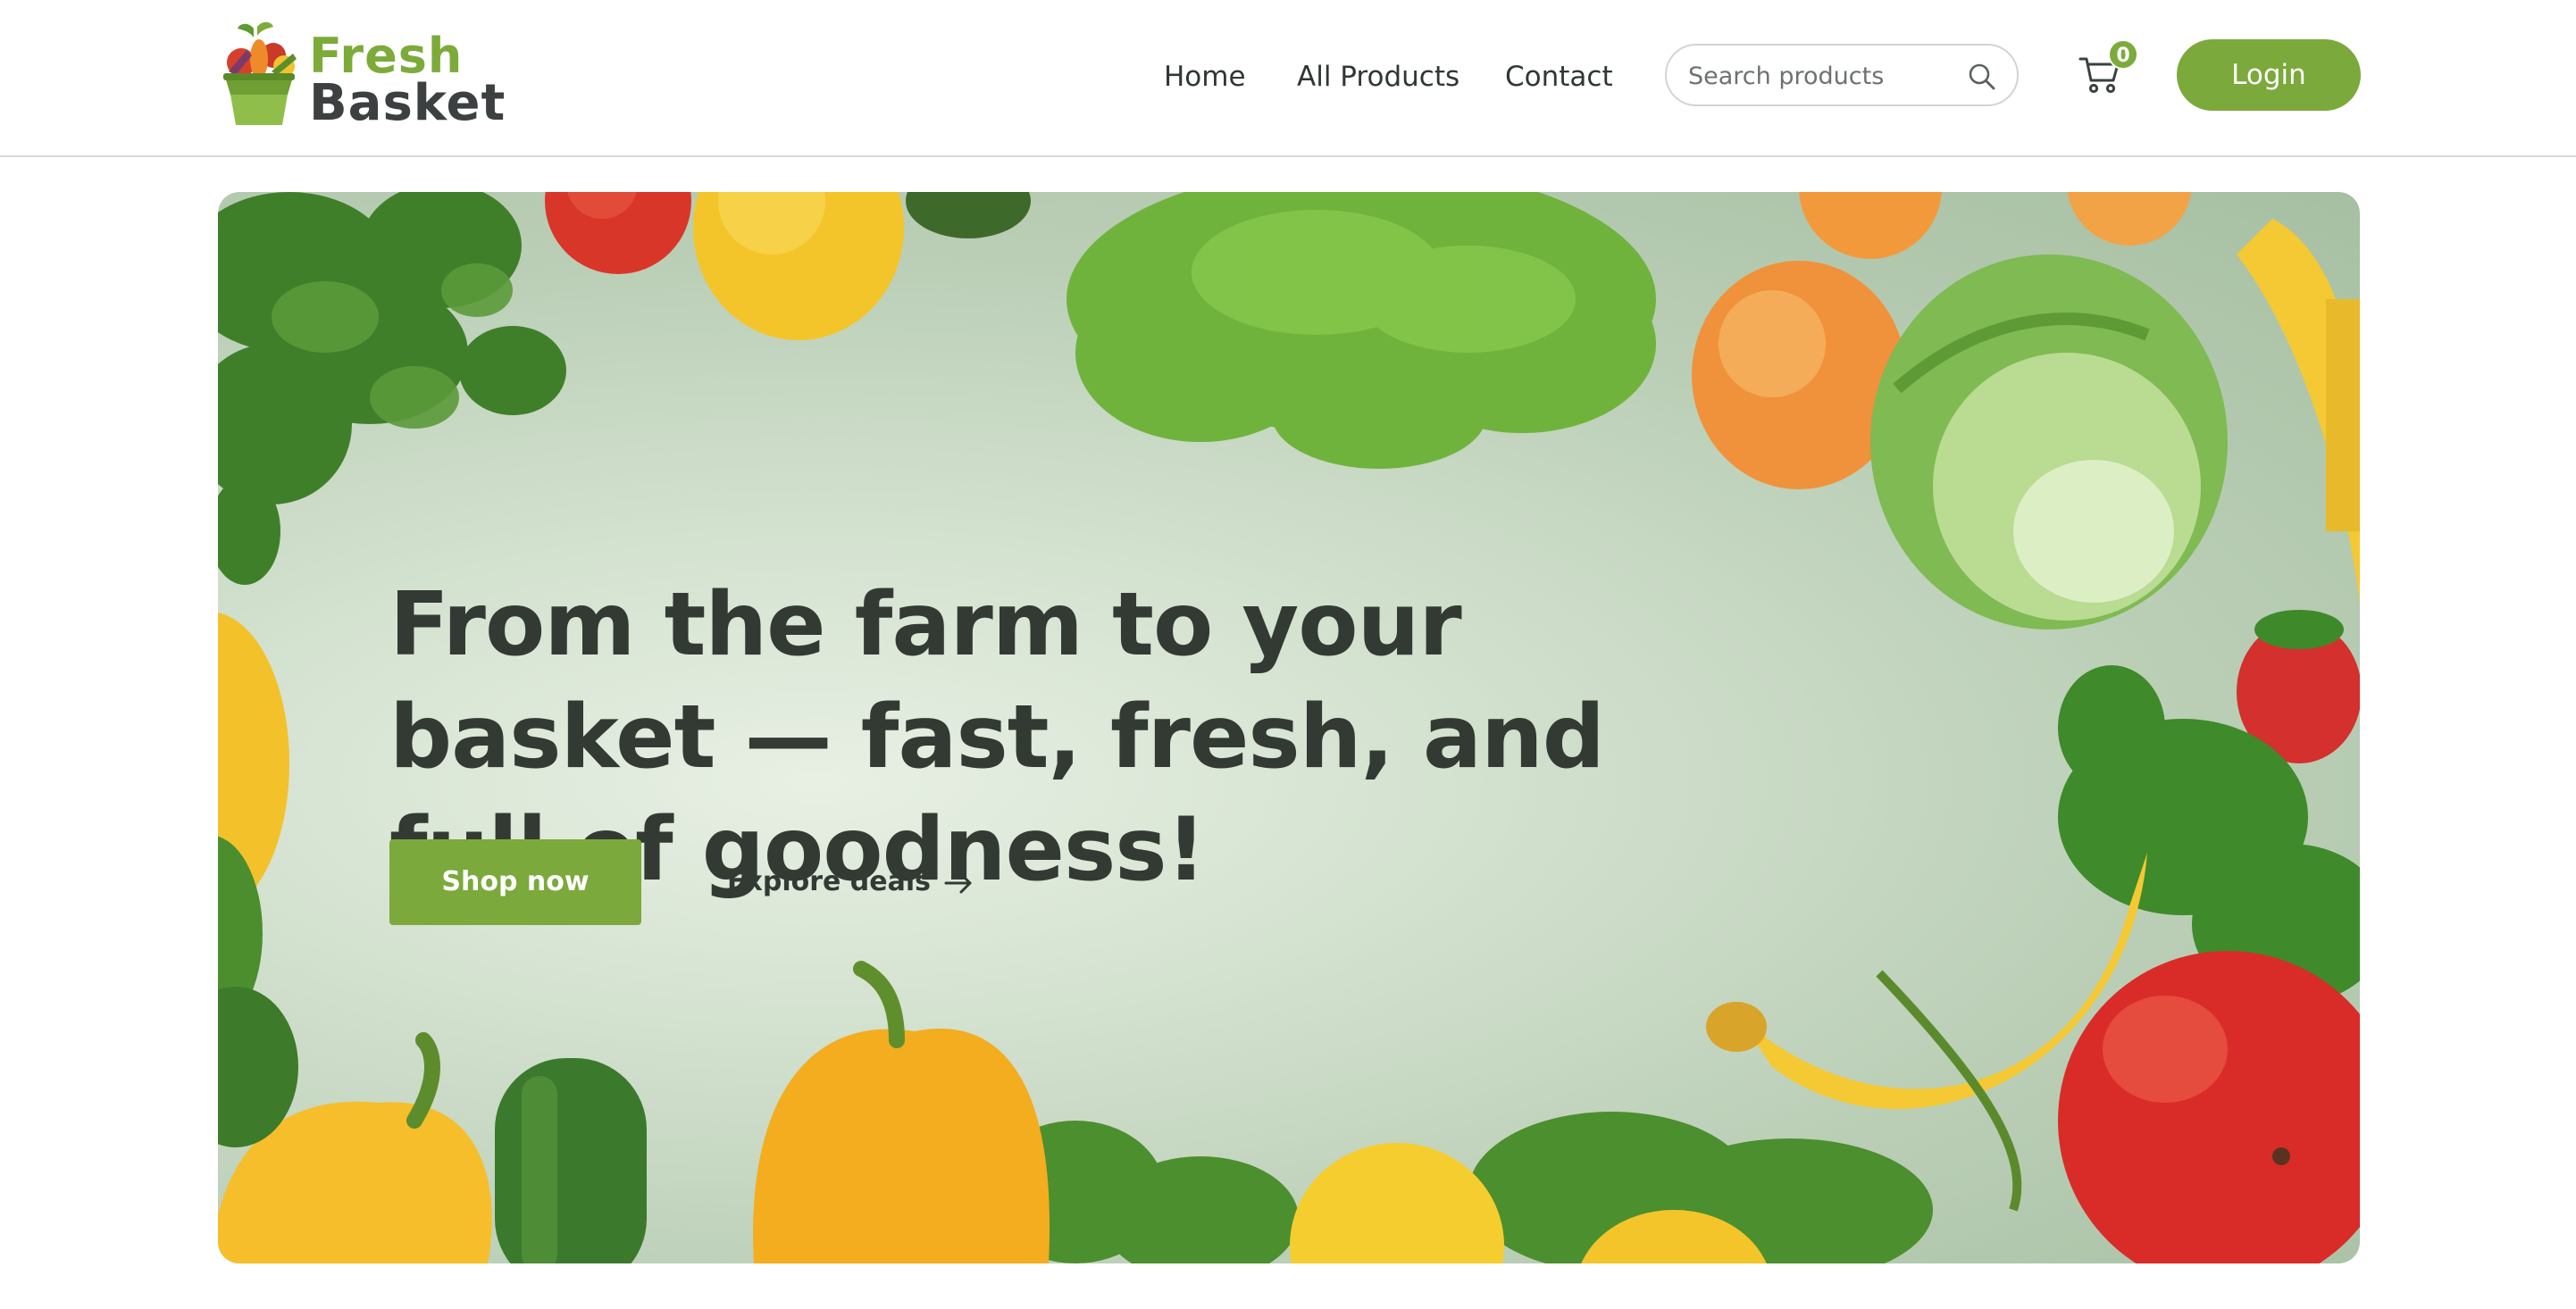 This screenshot has height=1309, width=2576. What do you see at coordinates (2269, 75) in the screenshot?
I see `login-button: Login` at bounding box center [2269, 75].